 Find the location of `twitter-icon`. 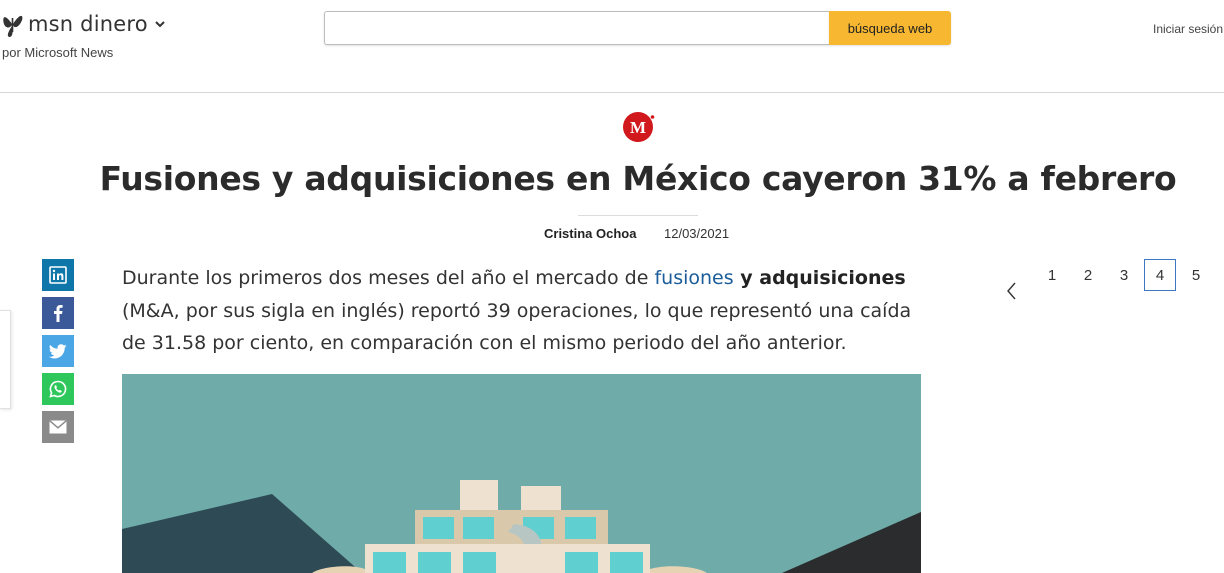

twitter-icon is located at coordinates (58, 350).